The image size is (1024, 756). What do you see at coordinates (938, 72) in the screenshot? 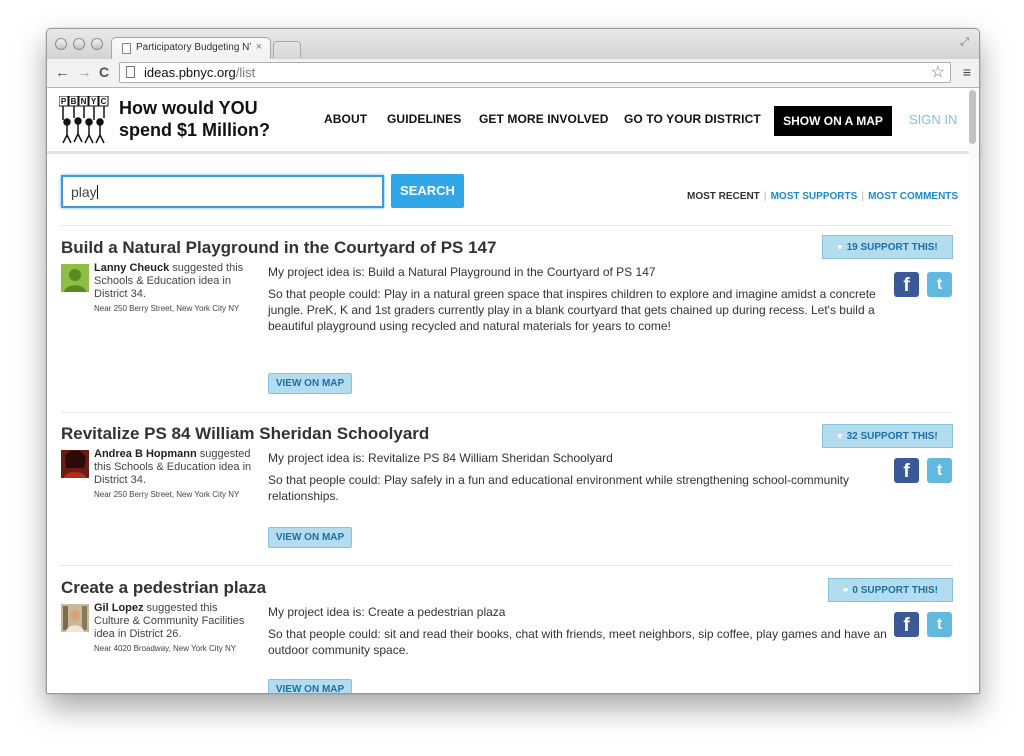
I see `bookmark-star-icon: ☆` at bounding box center [938, 72].